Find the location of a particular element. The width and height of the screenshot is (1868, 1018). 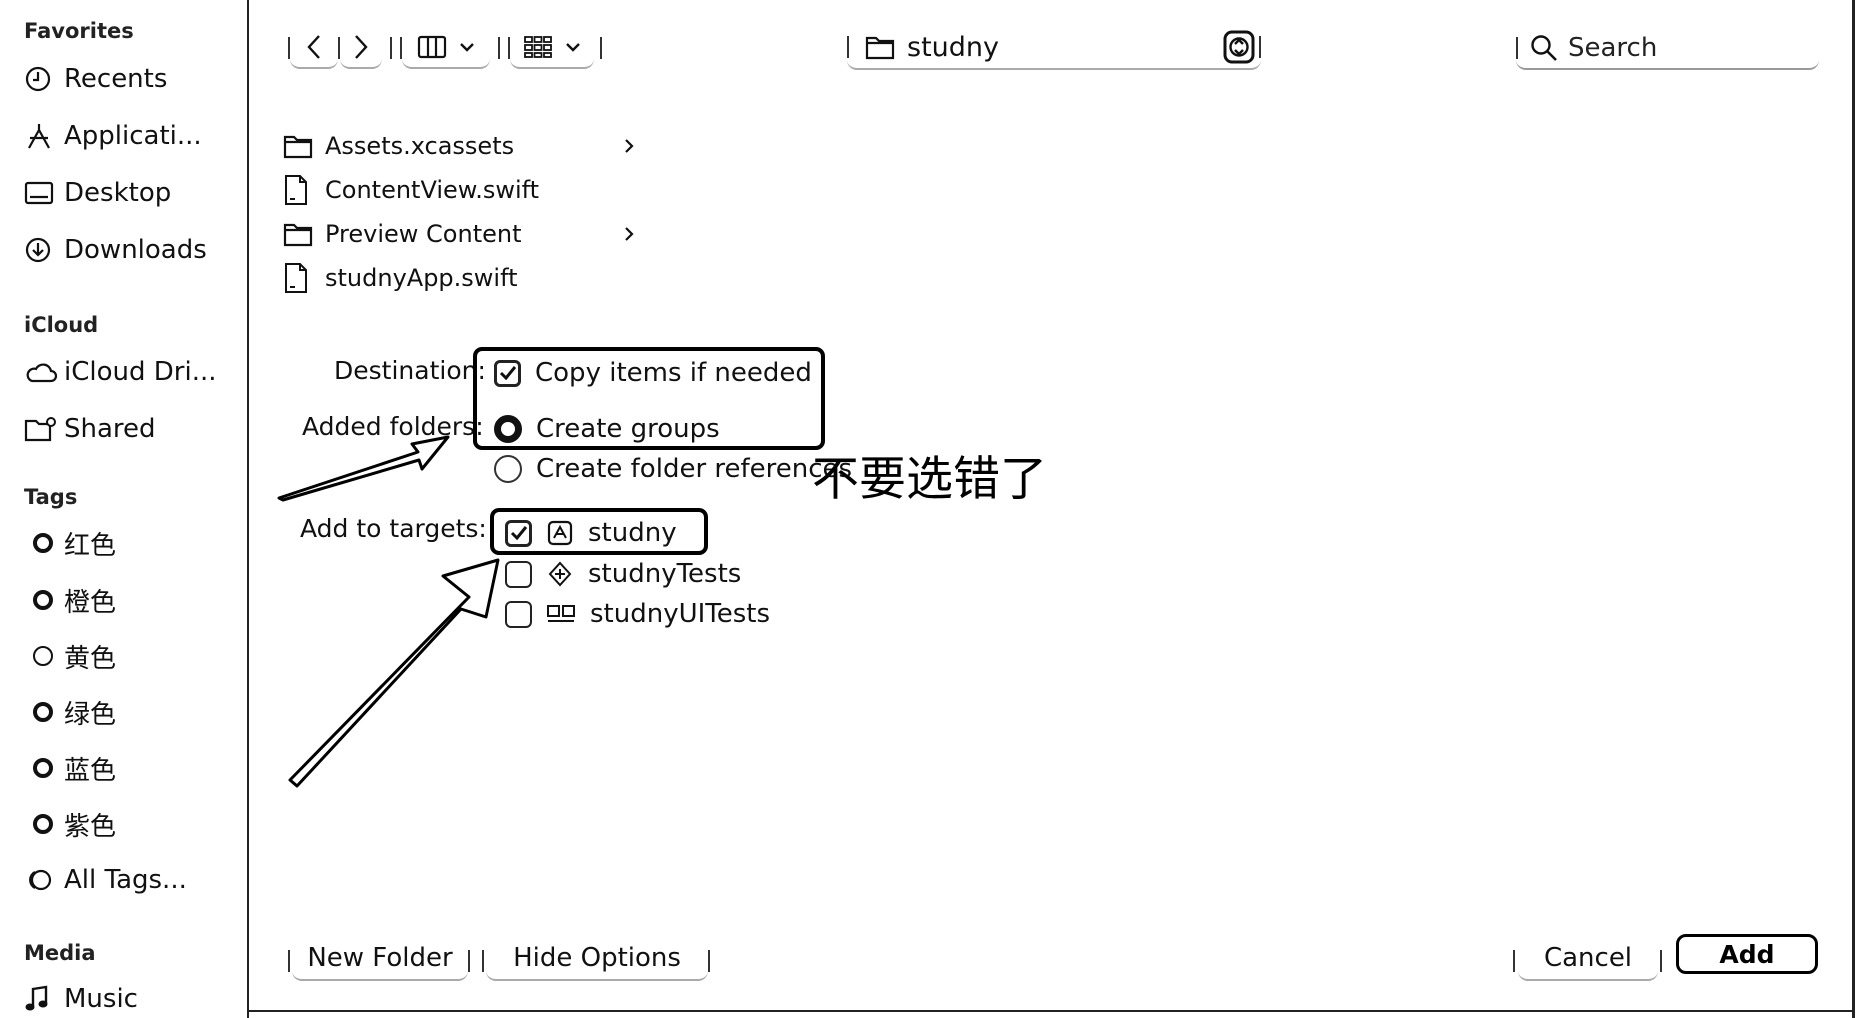

sidebar-tag-yellow: 黄色 is located at coordinates (70, 656).